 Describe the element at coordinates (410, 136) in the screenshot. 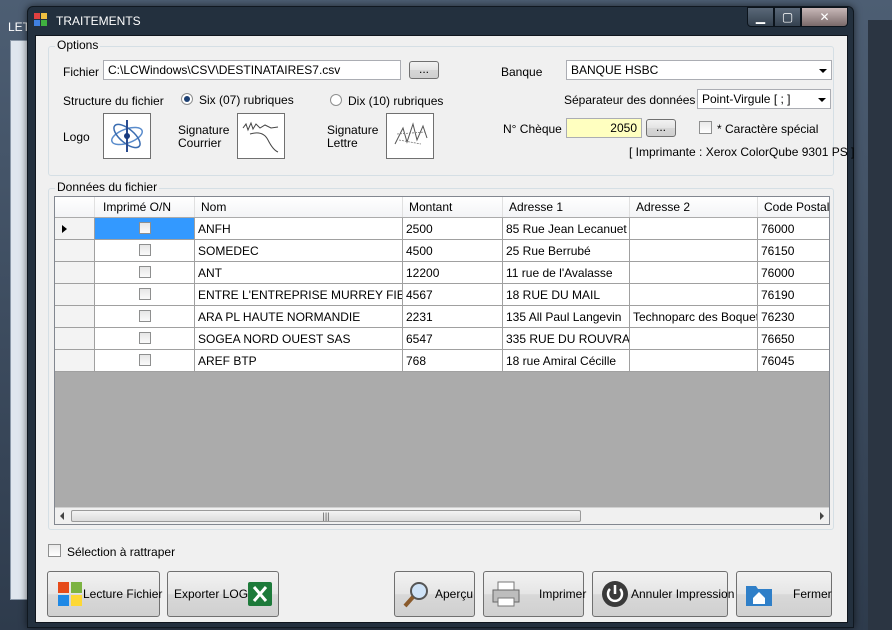

I see `signature-lettre-image` at that location.